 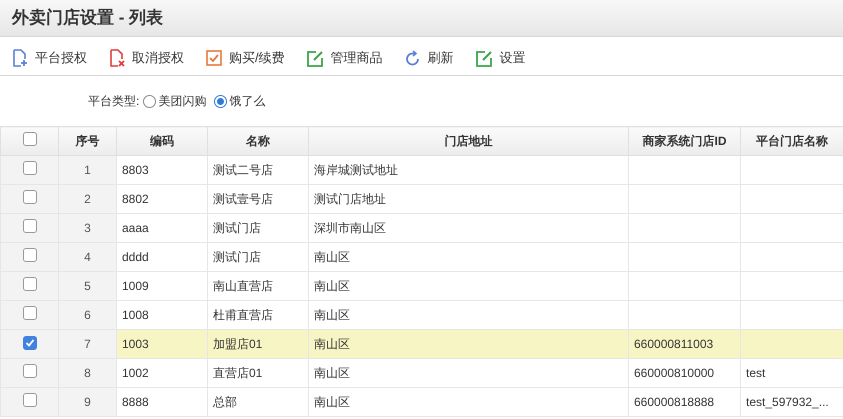 What do you see at coordinates (501, 58) in the screenshot?
I see `toolbar-button: 设置` at bounding box center [501, 58].